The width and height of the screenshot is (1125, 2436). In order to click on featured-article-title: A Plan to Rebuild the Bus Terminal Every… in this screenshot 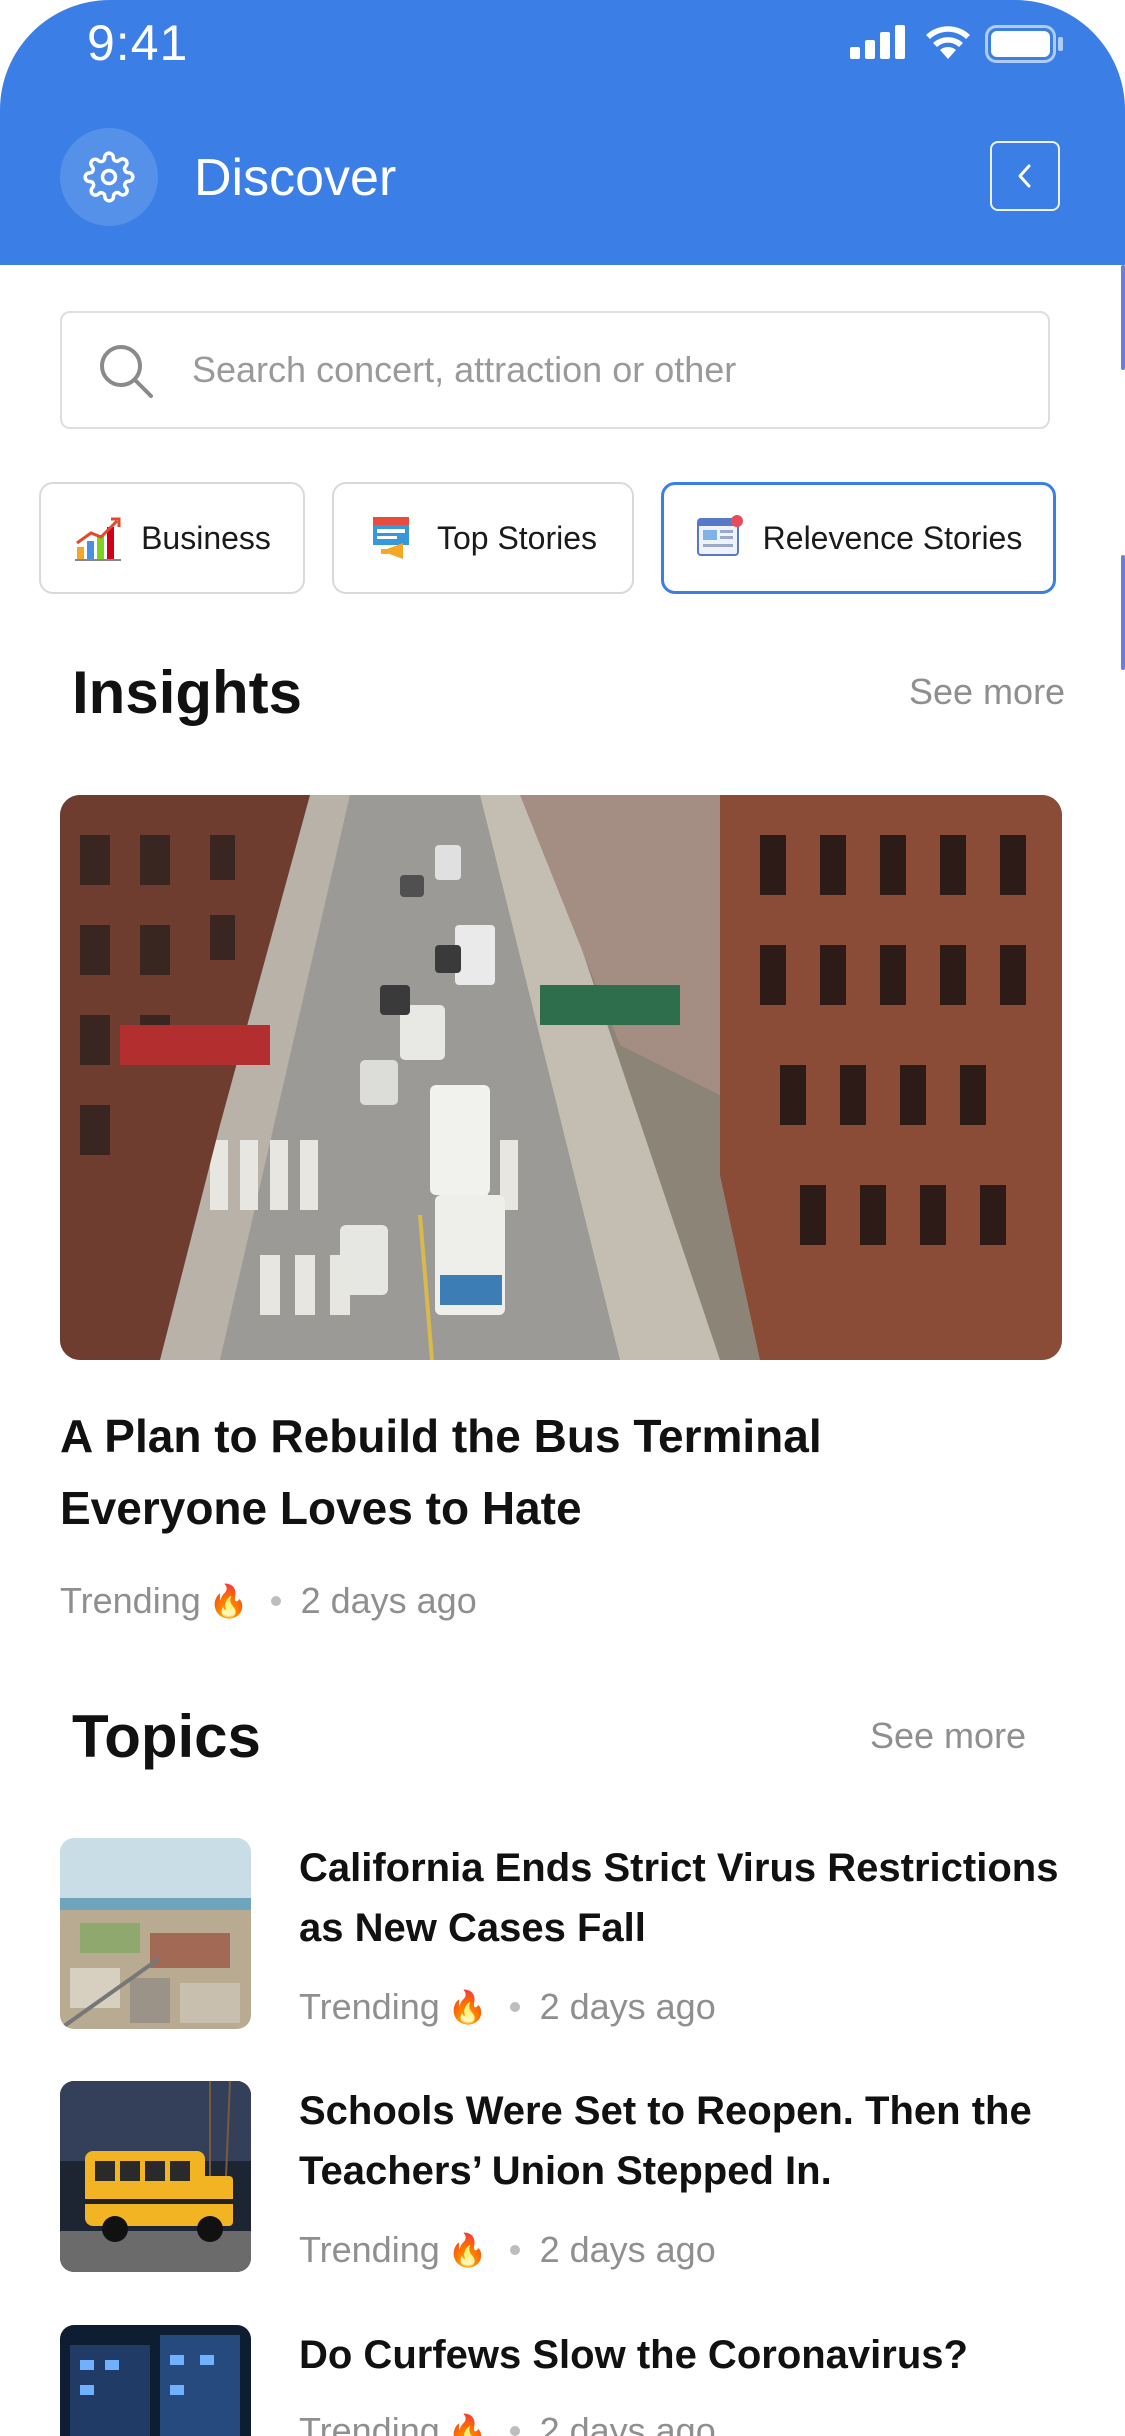, I will do `click(510, 1472)`.